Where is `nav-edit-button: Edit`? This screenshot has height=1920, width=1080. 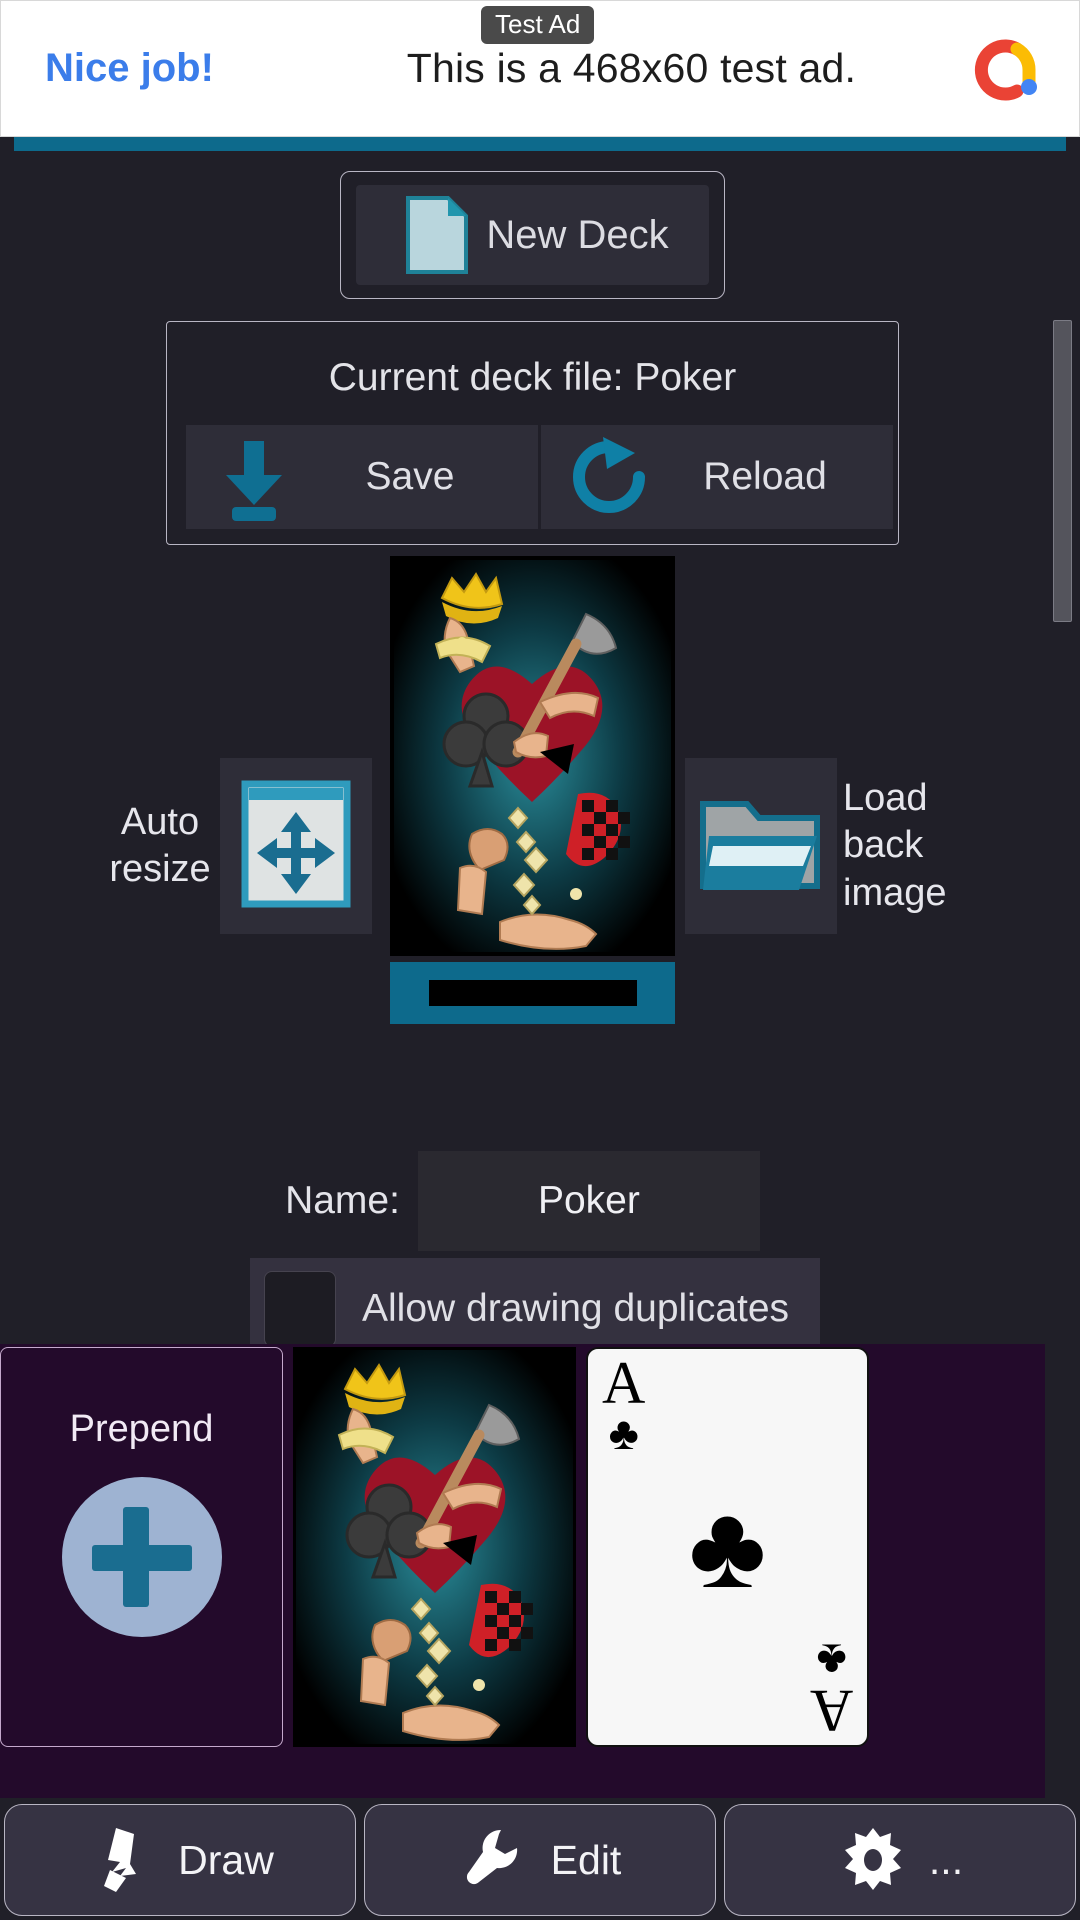 nav-edit-button: Edit is located at coordinates (540, 1860).